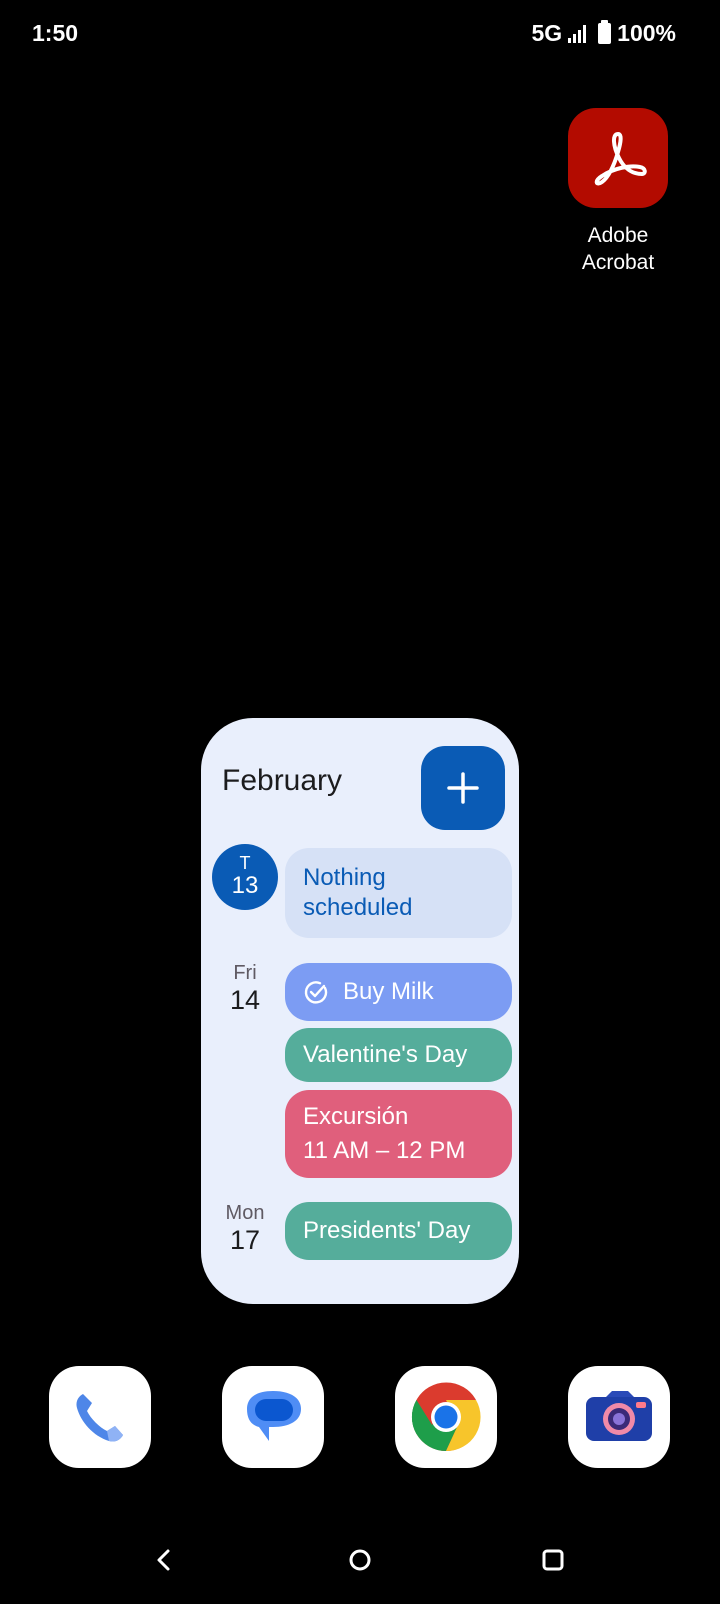 The width and height of the screenshot is (720, 1604). Describe the element at coordinates (547, 33) in the screenshot. I see `network-type: 5G` at that location.